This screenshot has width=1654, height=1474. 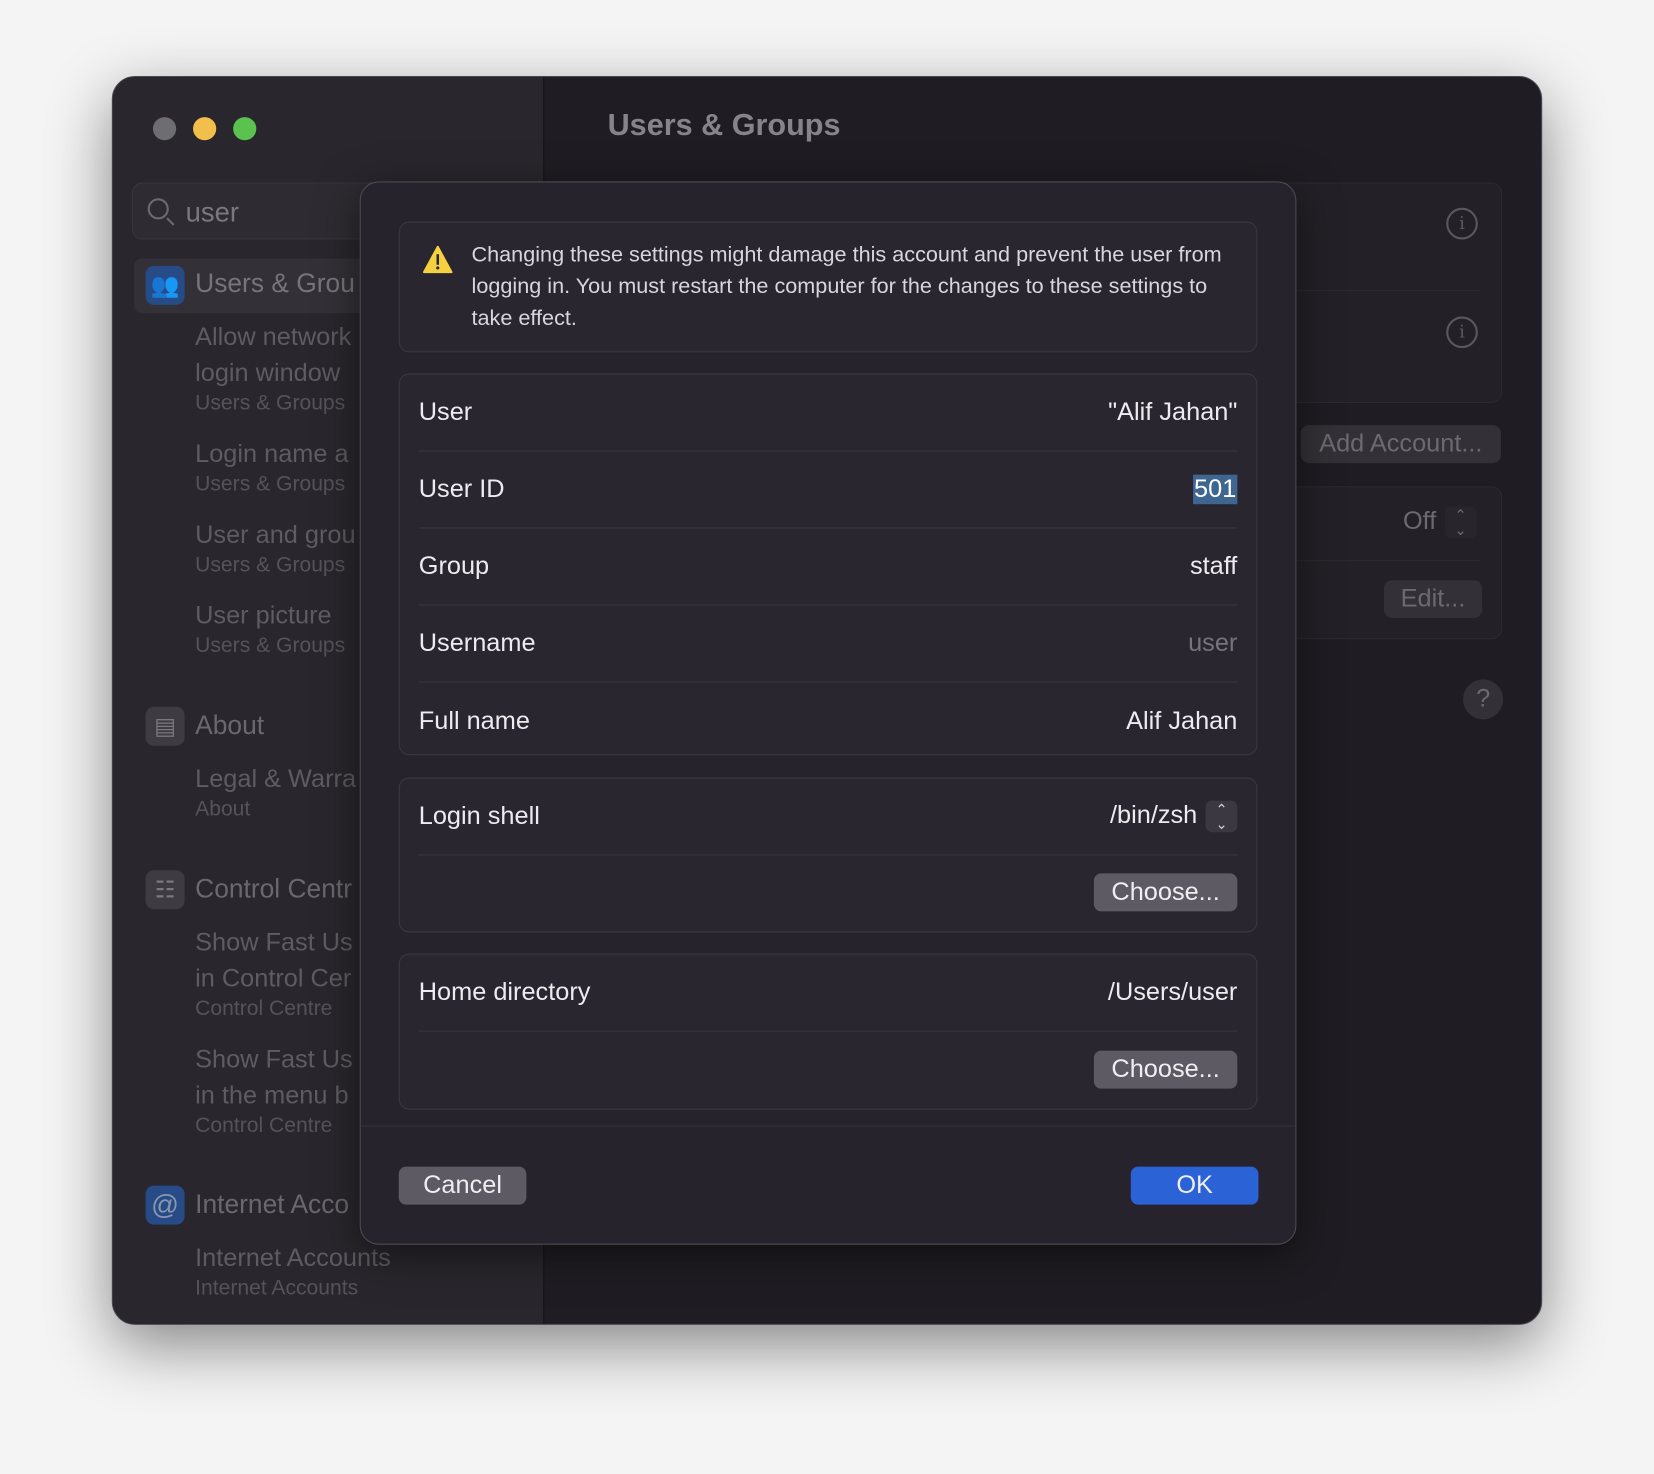 I want to click on result-title: User and grou, so click(x=275, y=535).